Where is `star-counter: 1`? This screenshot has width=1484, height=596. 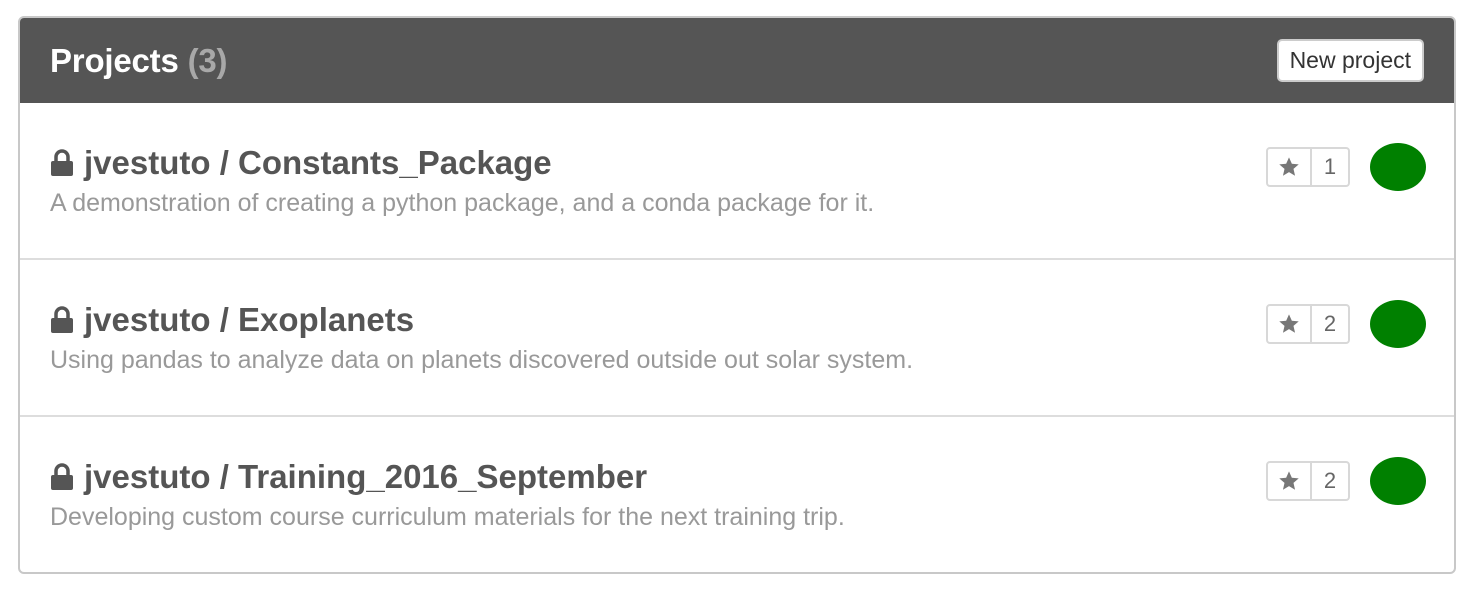
star-counter: 1 is located at coordinates (1308, 167).